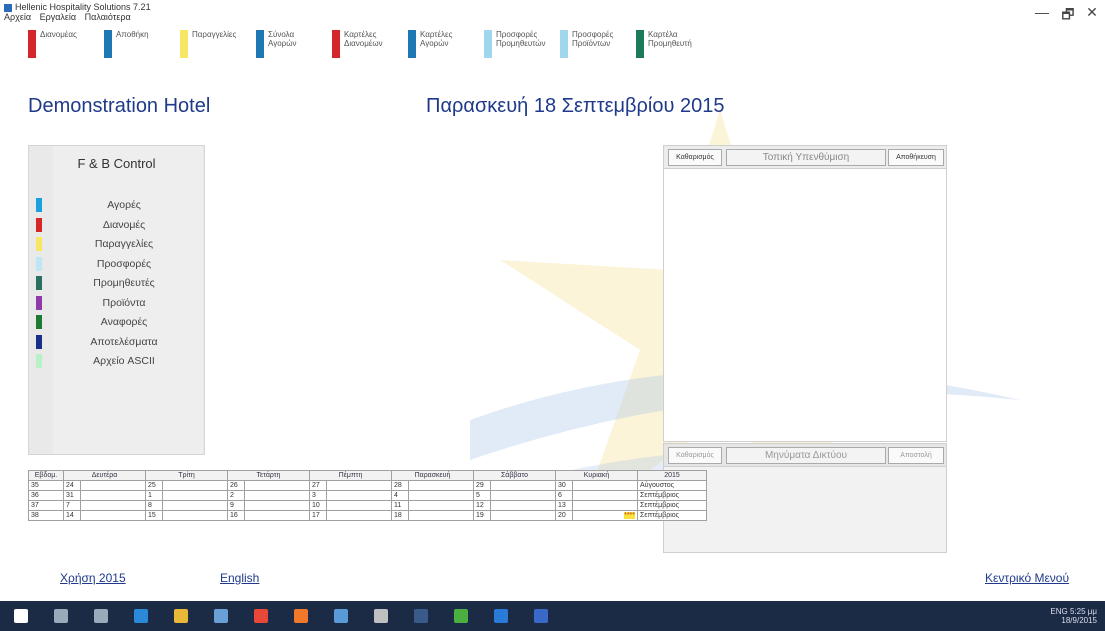 The image size is (1105, 631). Describe the element at coordinates (154, 485) in the screenshot. I see `calendar-day: 25` at that location.